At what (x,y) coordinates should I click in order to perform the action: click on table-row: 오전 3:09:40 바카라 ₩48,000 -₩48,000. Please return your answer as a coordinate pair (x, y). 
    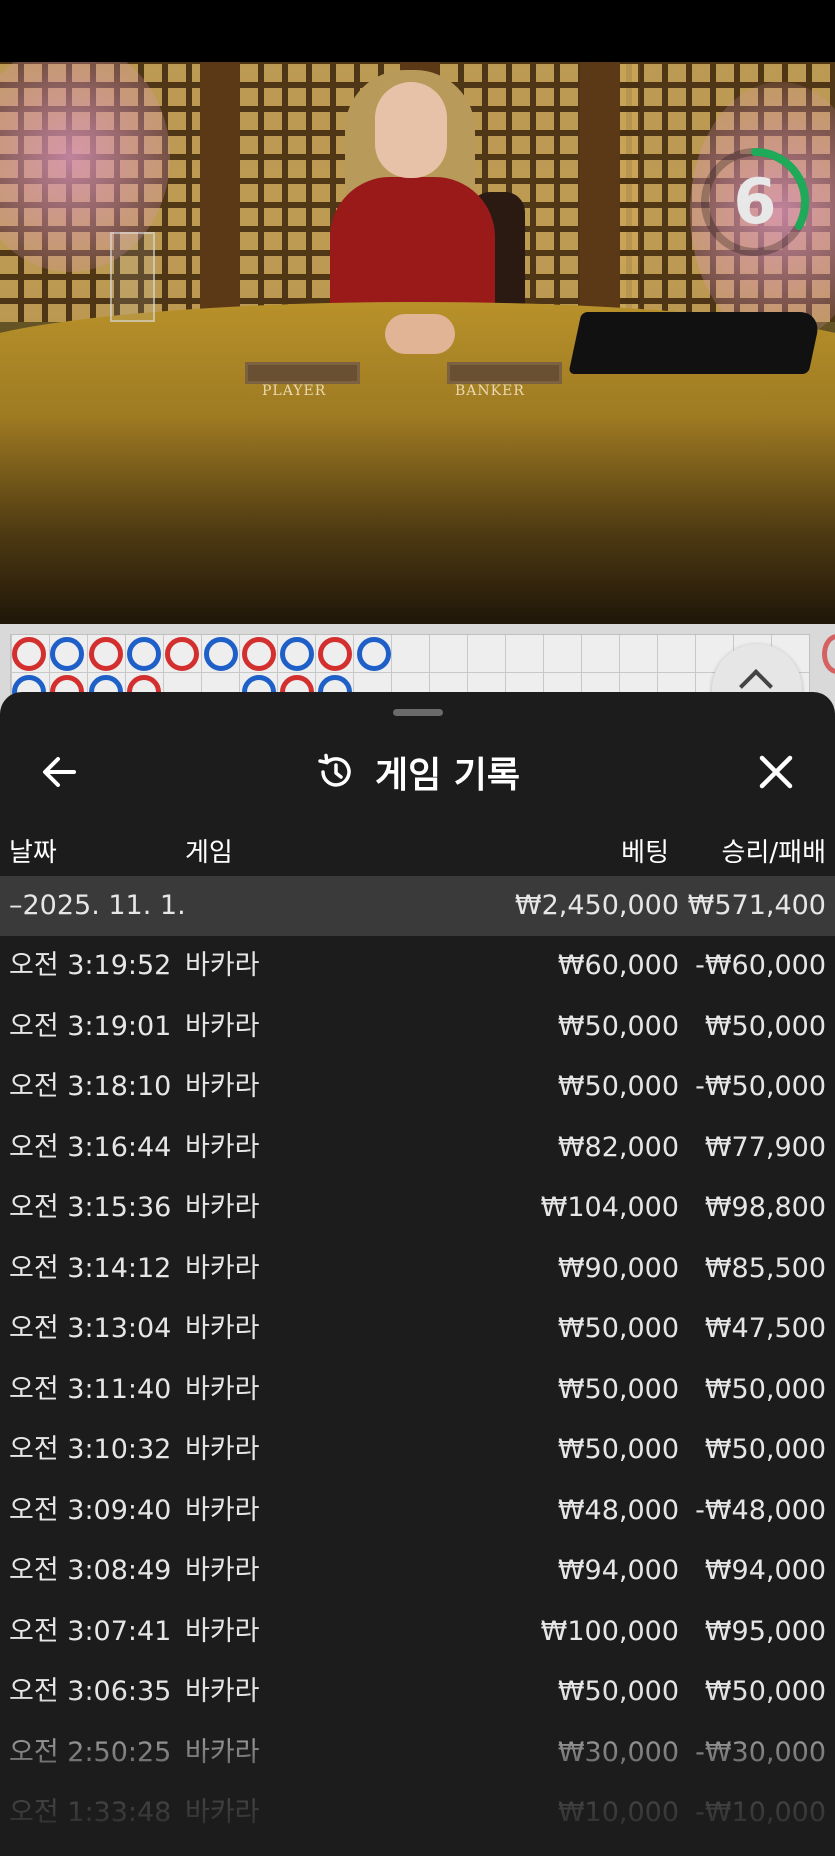
    Looking at the image, I should click on (417, 1511).